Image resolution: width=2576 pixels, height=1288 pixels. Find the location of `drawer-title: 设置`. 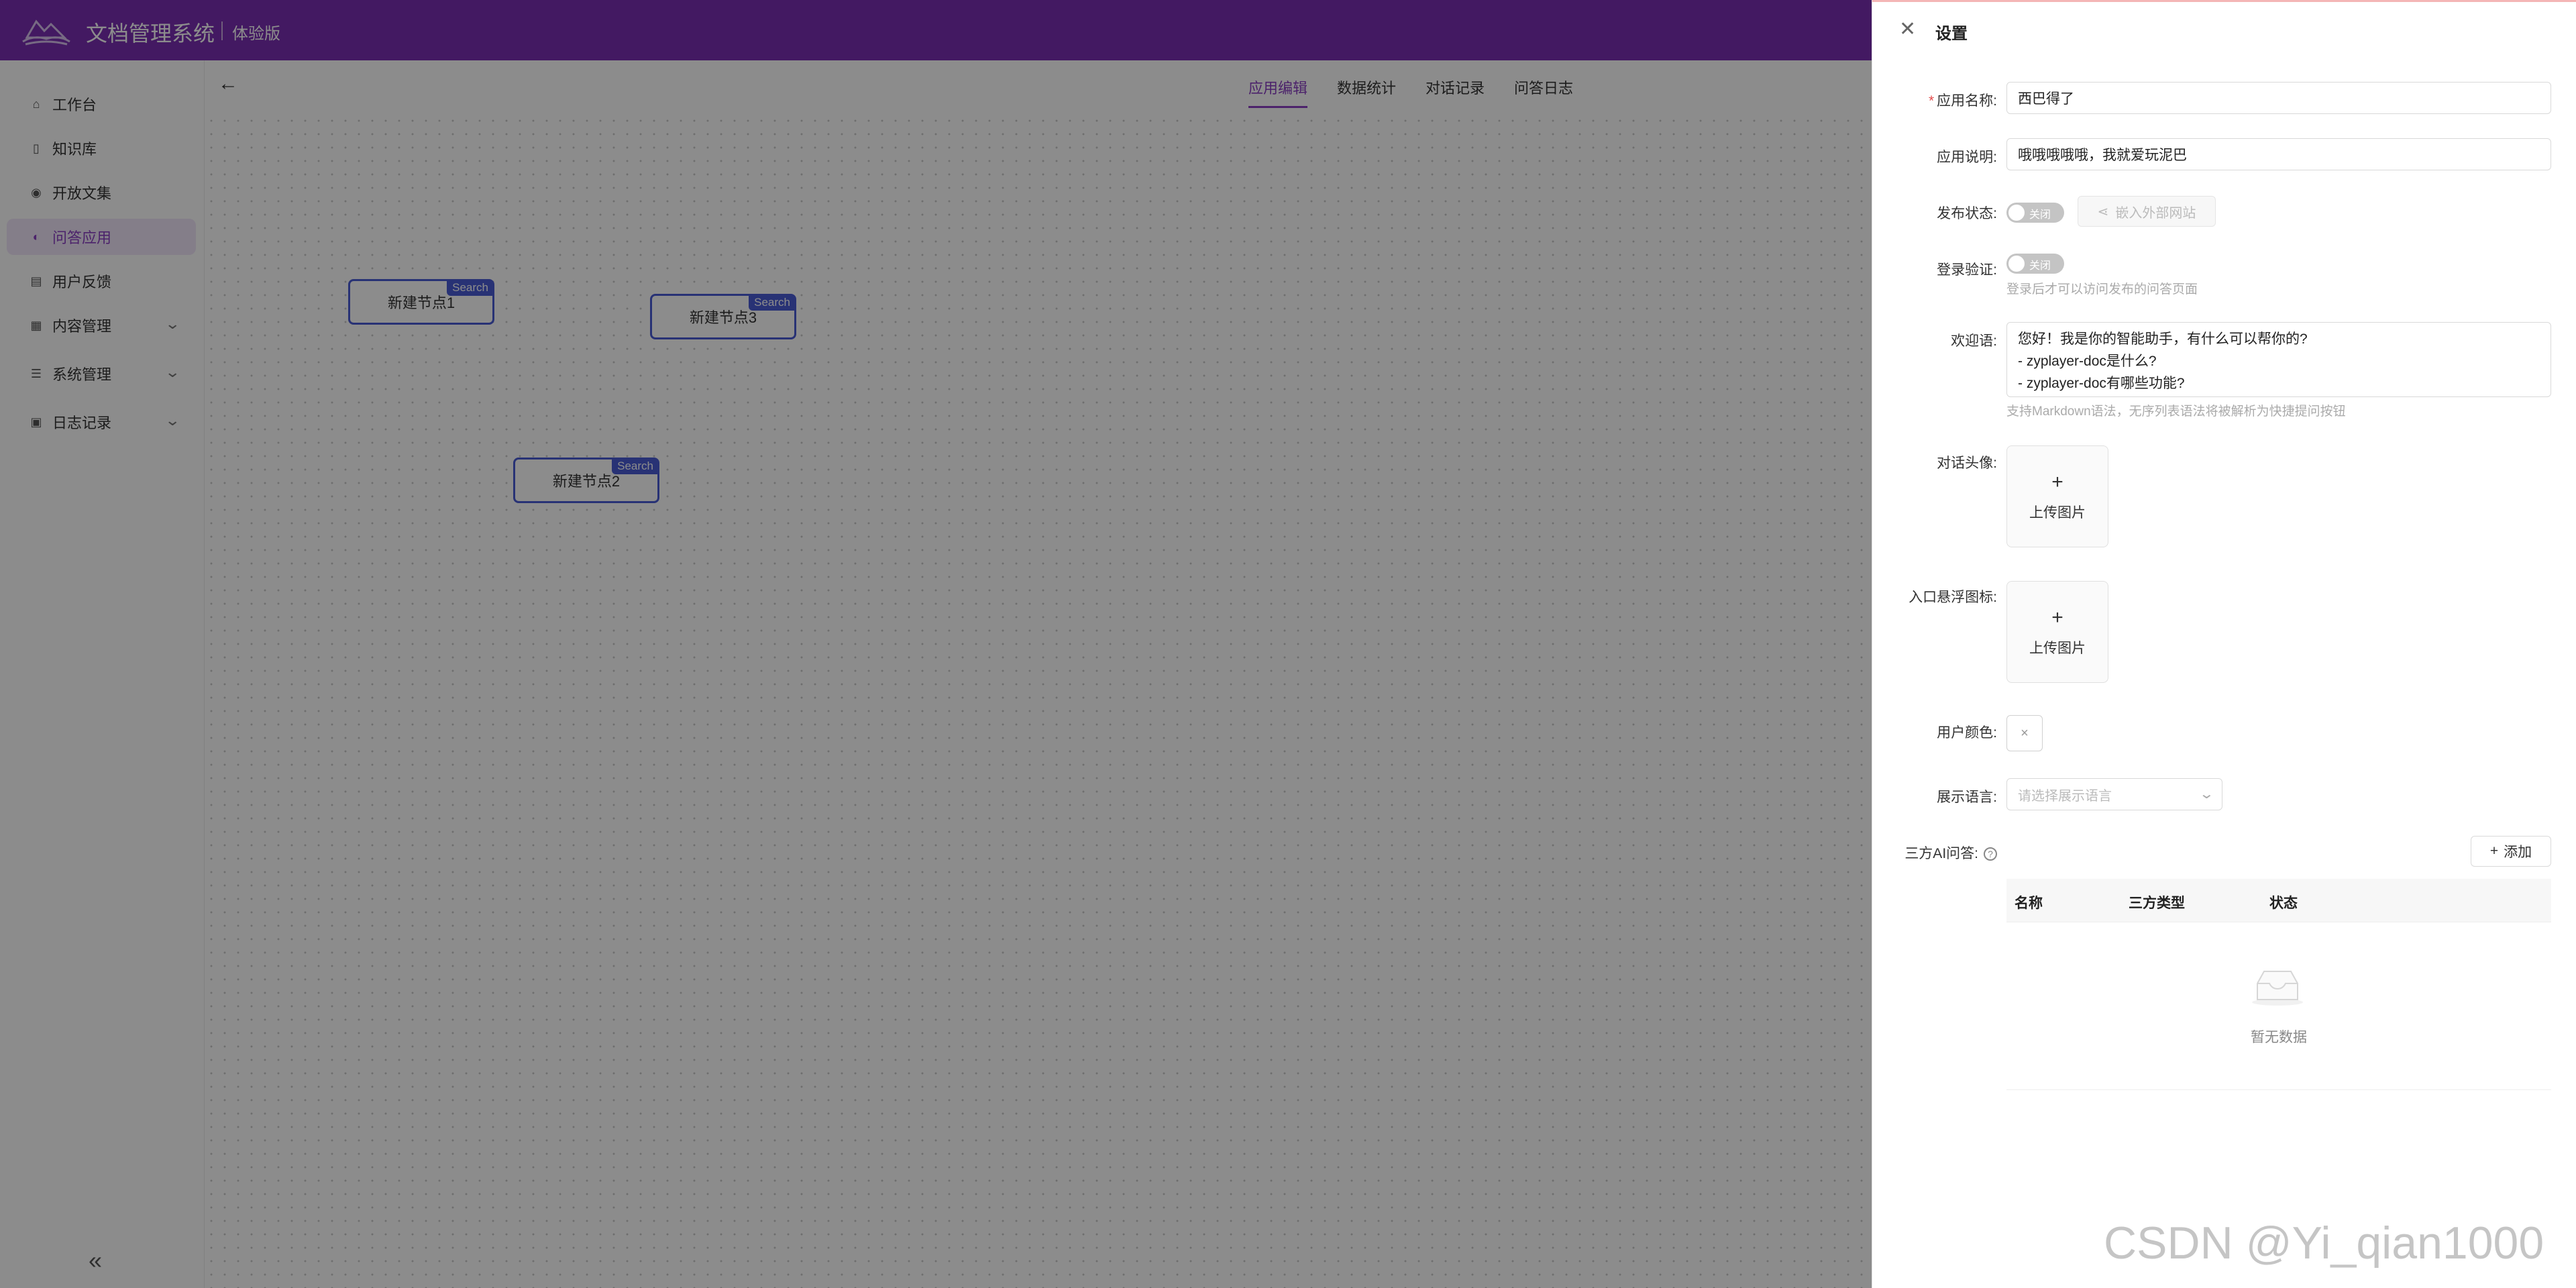

drawer-title: 设置 is located at coordinates (1951, 34).